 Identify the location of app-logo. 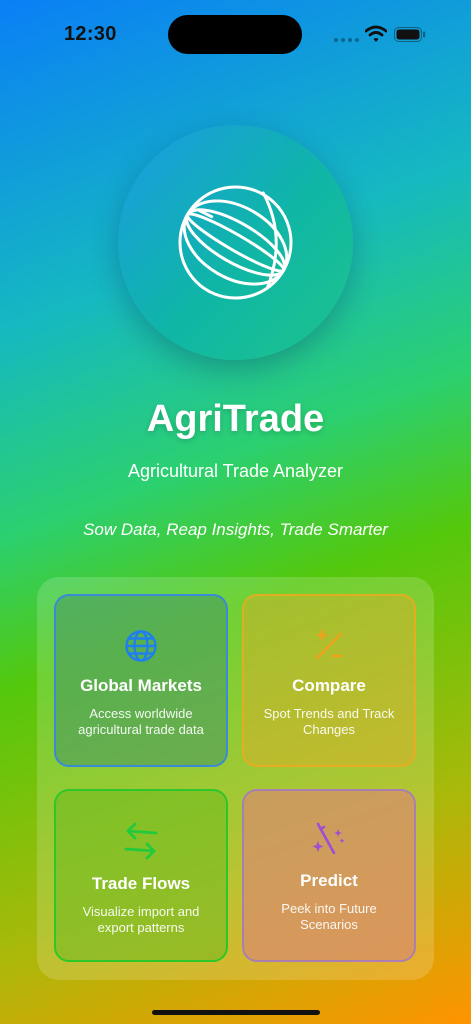
(235, 242).